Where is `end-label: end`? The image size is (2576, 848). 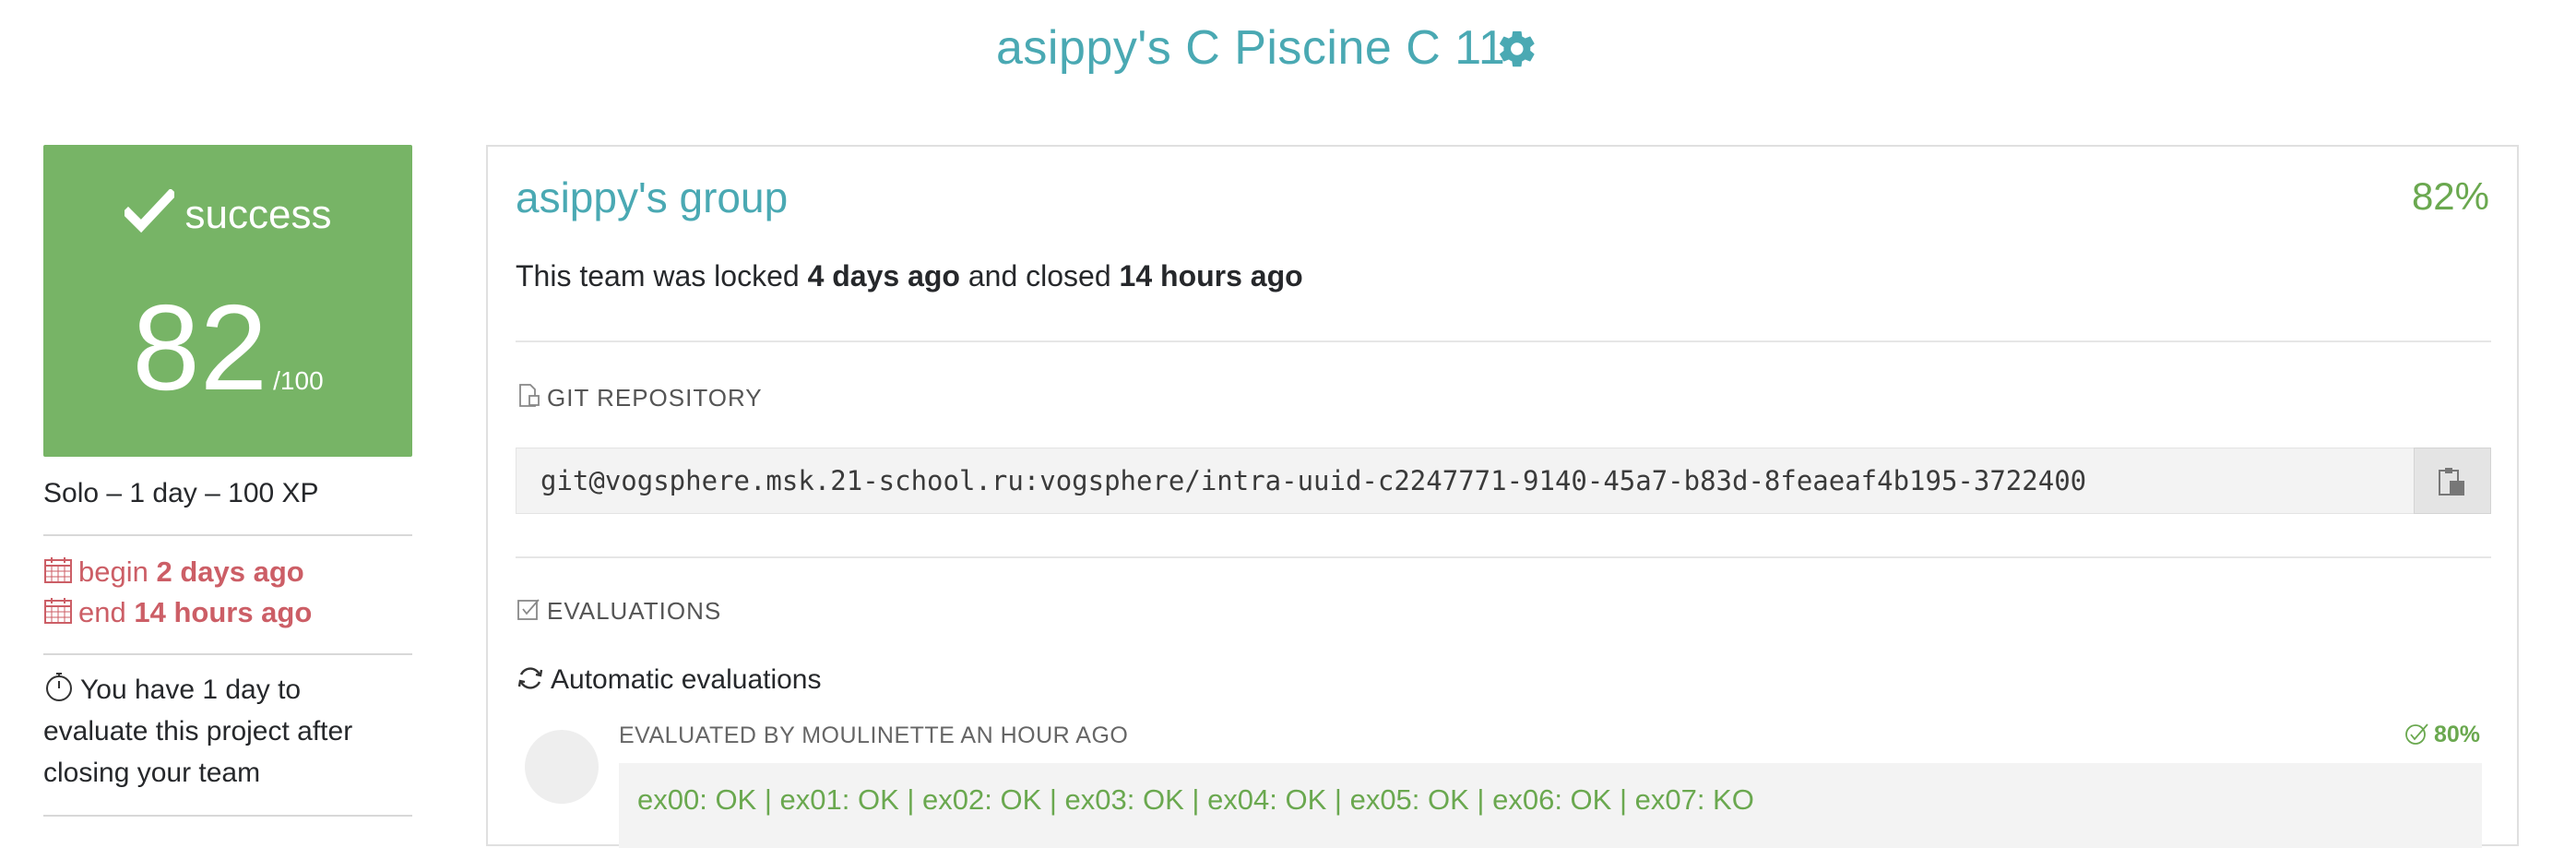
end-label: end is located at coordinates (102, 612).